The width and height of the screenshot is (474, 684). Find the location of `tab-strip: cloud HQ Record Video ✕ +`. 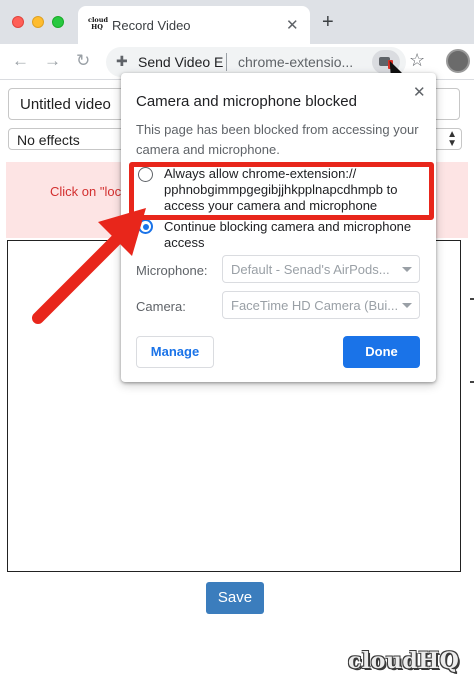

tab-strip: cloud HQ Record Video ✕ + is located at coordinates (237, 22).